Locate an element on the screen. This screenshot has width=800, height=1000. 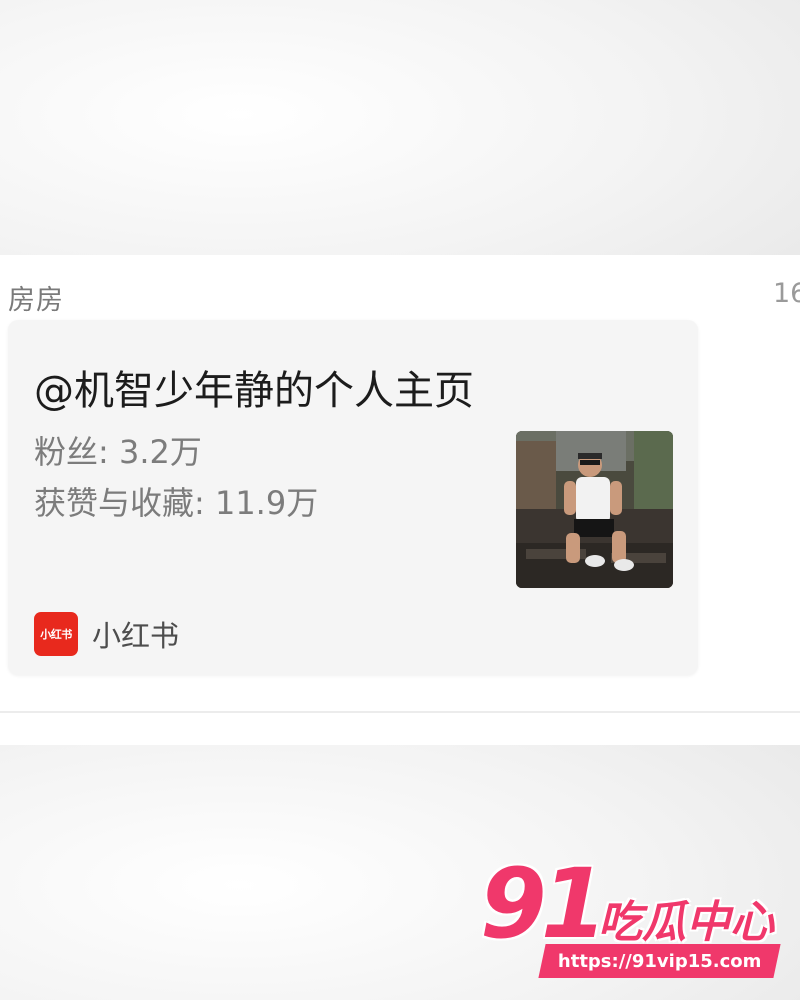
likes-and-saves-count: 获赞与收藏: 11.9万 is located at coordinates (176, 503).